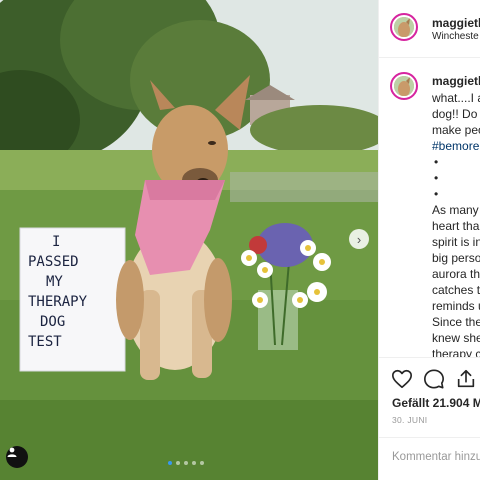 This screenshot has width=480, height=480. What do you see at coordinates (456, 258) in the screenshot?
I see `caption-line: big perso` at bounding box center [456, 258].